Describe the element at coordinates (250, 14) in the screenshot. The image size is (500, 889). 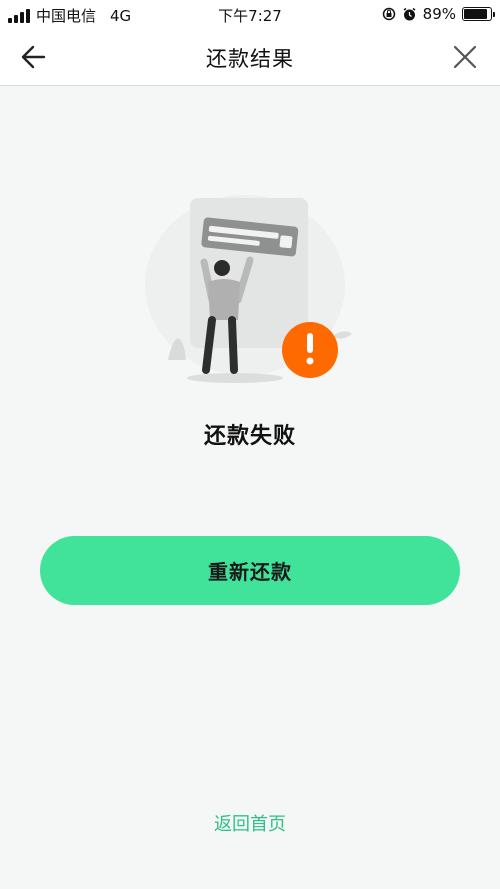
I see `status-bar: 中国电信 4G 下午7:27 89%` at that location.